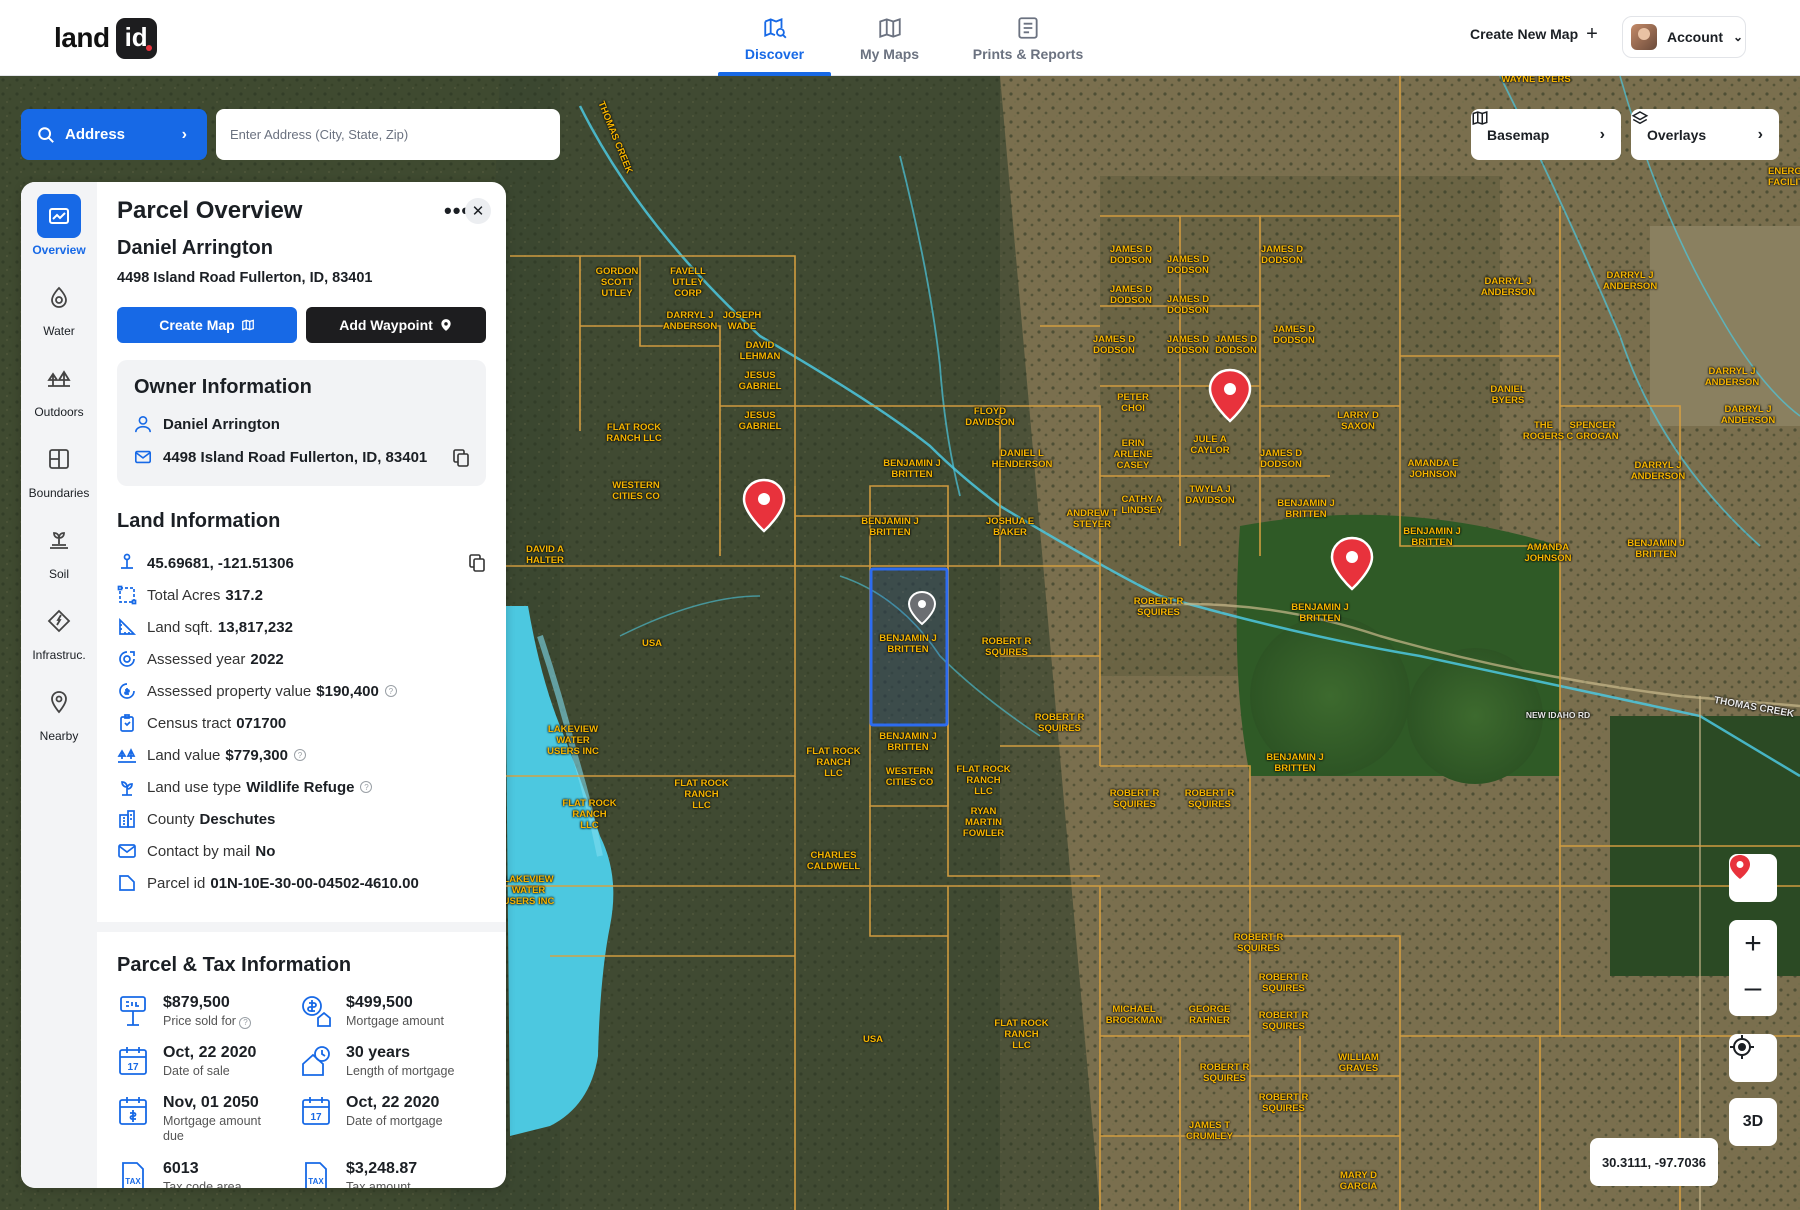 This screenshot has height=1210, width=1800. What do you see at coordinates (1753, 1058) in the screenshot?
I see `locate-me-button` at bounding box center [1753, 1058].